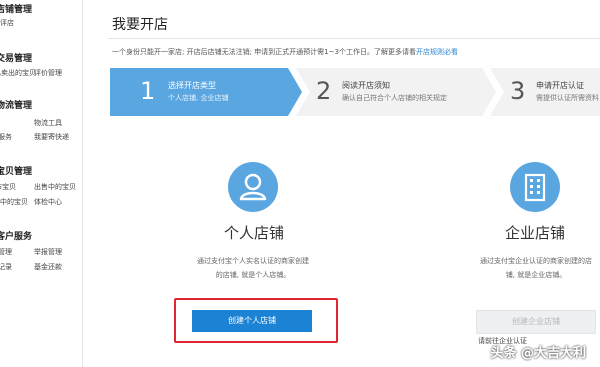 The height and width of the screenshot is (367, 600). What do you see at coordinates (16, 172) in the screenshot?
I see `sidebar-section-items: 宝贝管理` at bounding box center [16, 172].